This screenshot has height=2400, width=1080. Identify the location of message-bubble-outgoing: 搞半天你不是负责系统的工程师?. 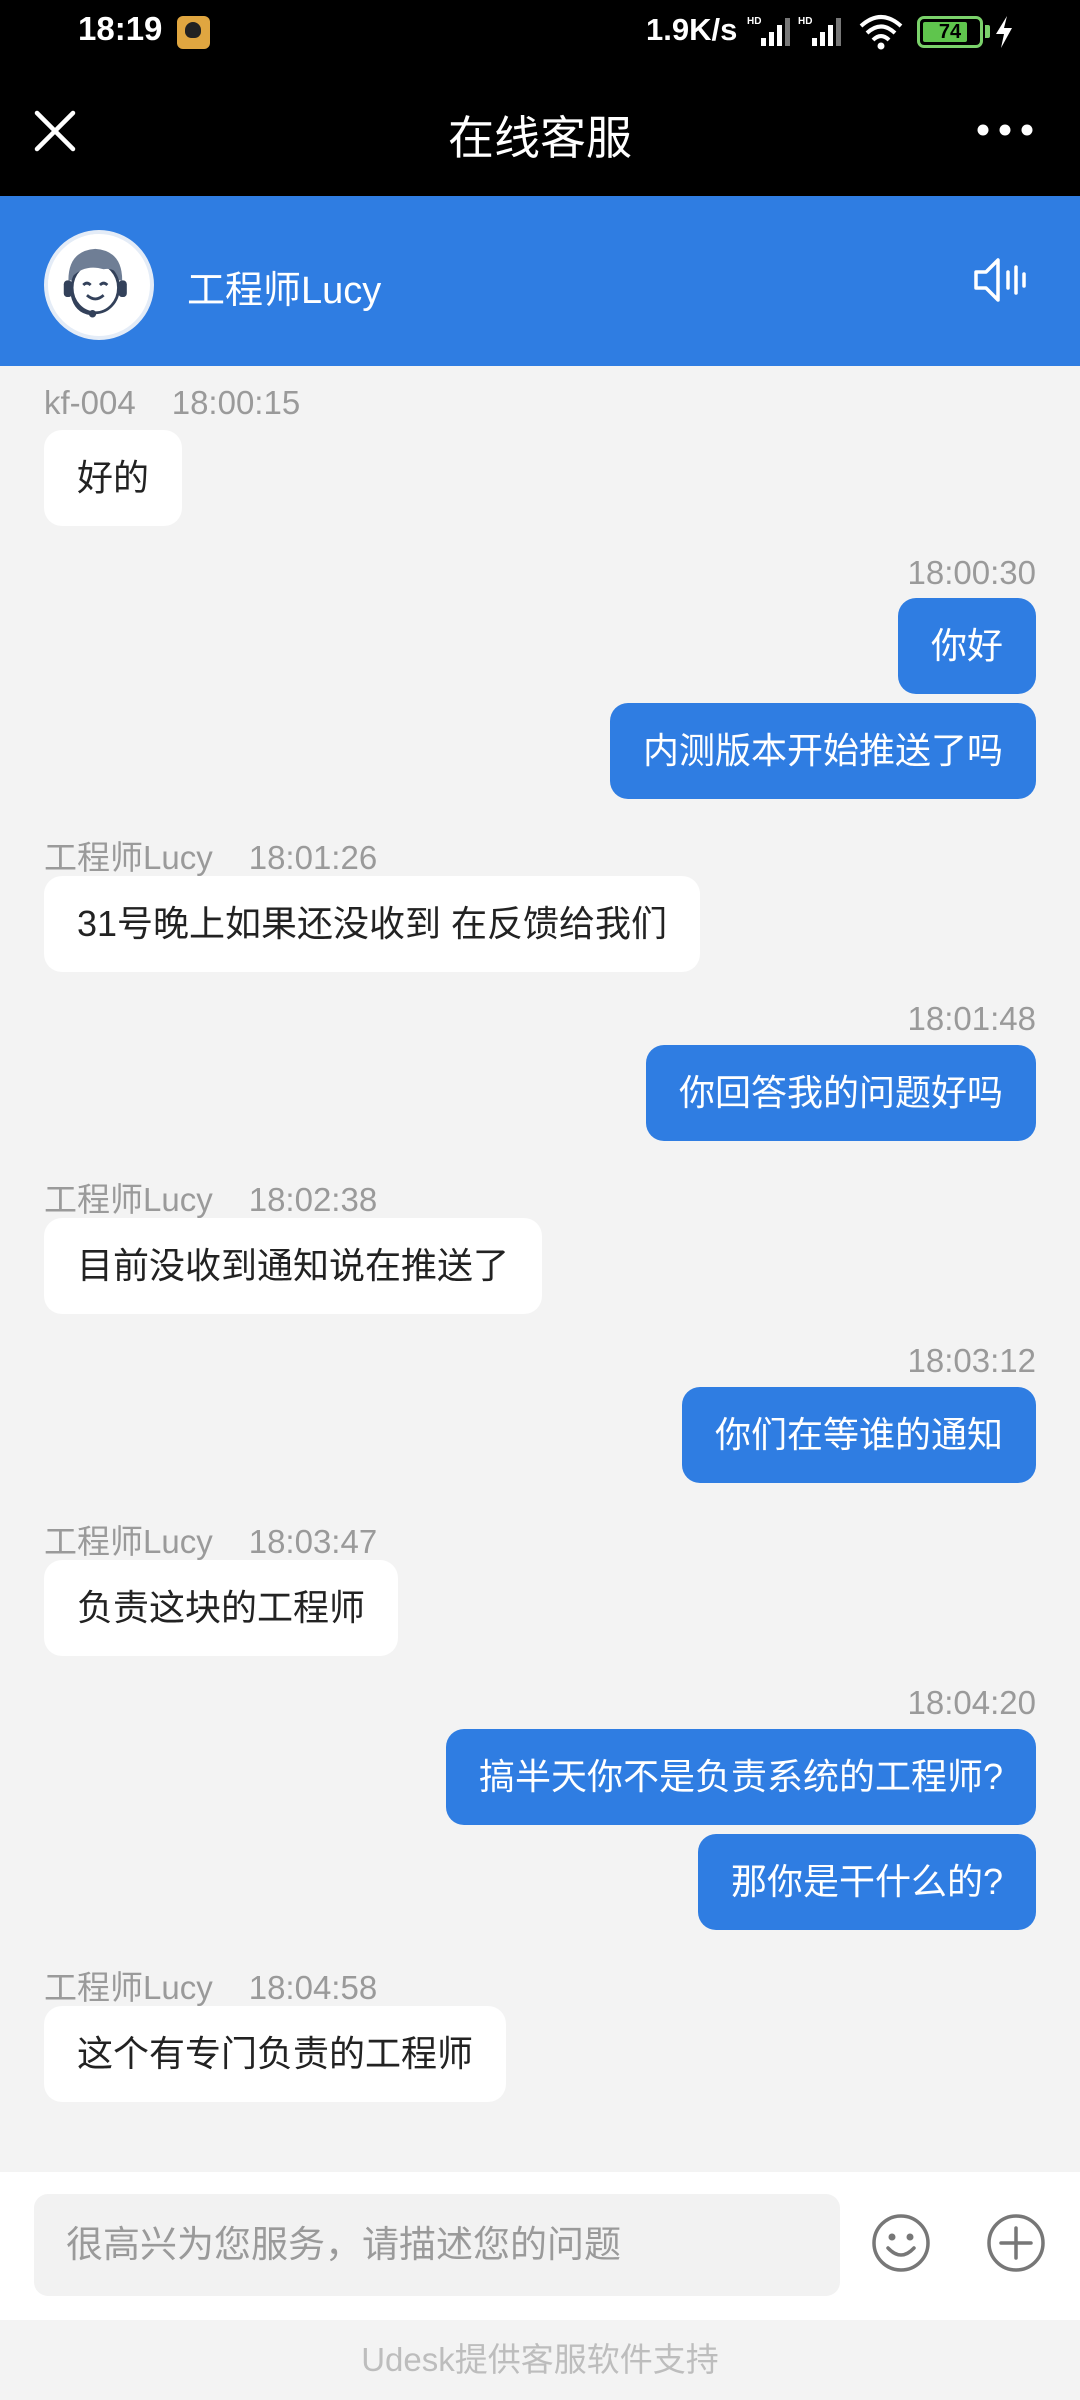
(740, 1777).